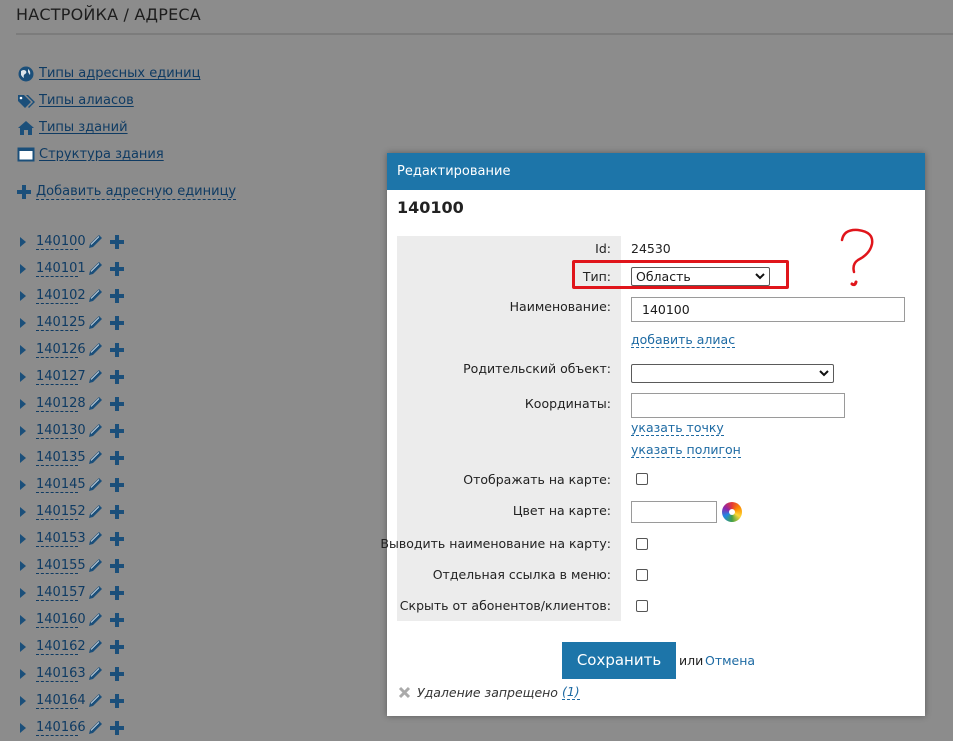 The height and width of the screenshot is (741, 953). What do you see at coordinates (642, 575) in the screenshot?
I see `menu-link-checkbox` at bounding box center [642, 575].